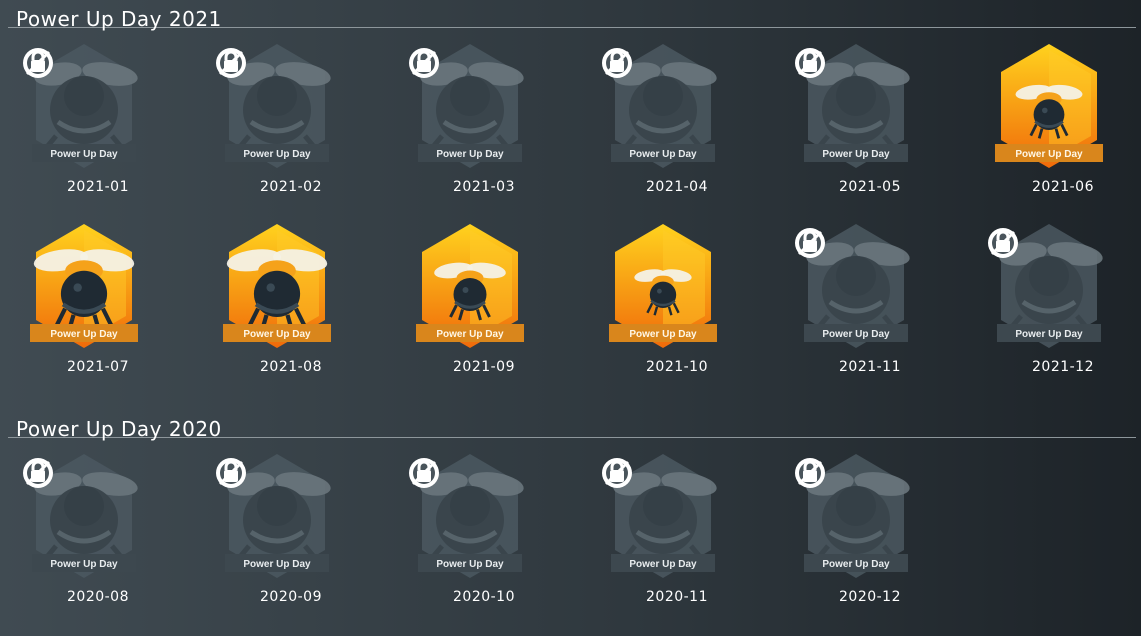 Image resolution: width=1141 pixels, height=636 pixels. I want to click on badge-2021-08: Power Up Day 2021-08, so click(271, 309).